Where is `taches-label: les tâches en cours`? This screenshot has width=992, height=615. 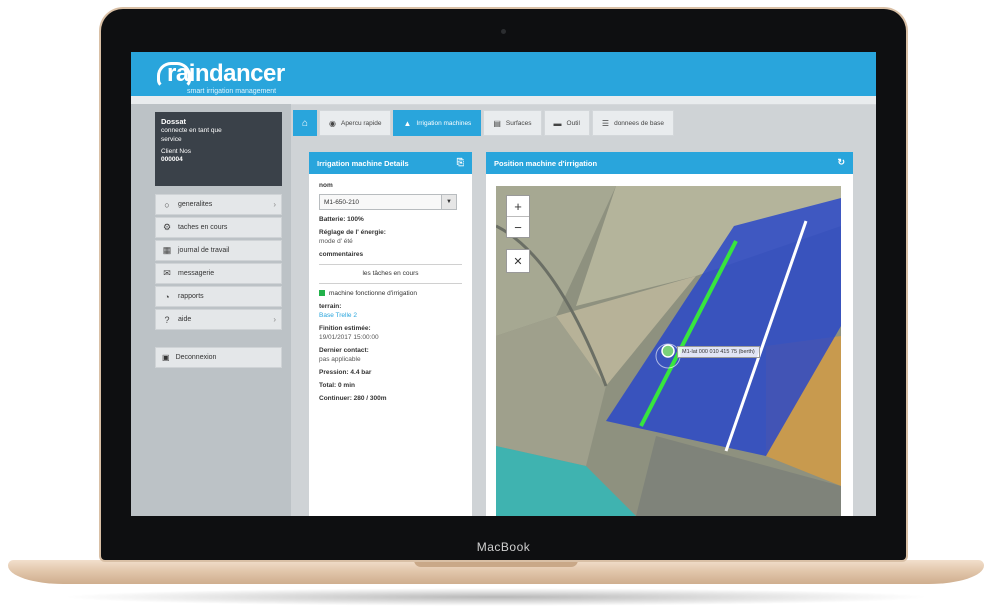
taches-label: les tâches en cours is located at coordinates (390, 273).